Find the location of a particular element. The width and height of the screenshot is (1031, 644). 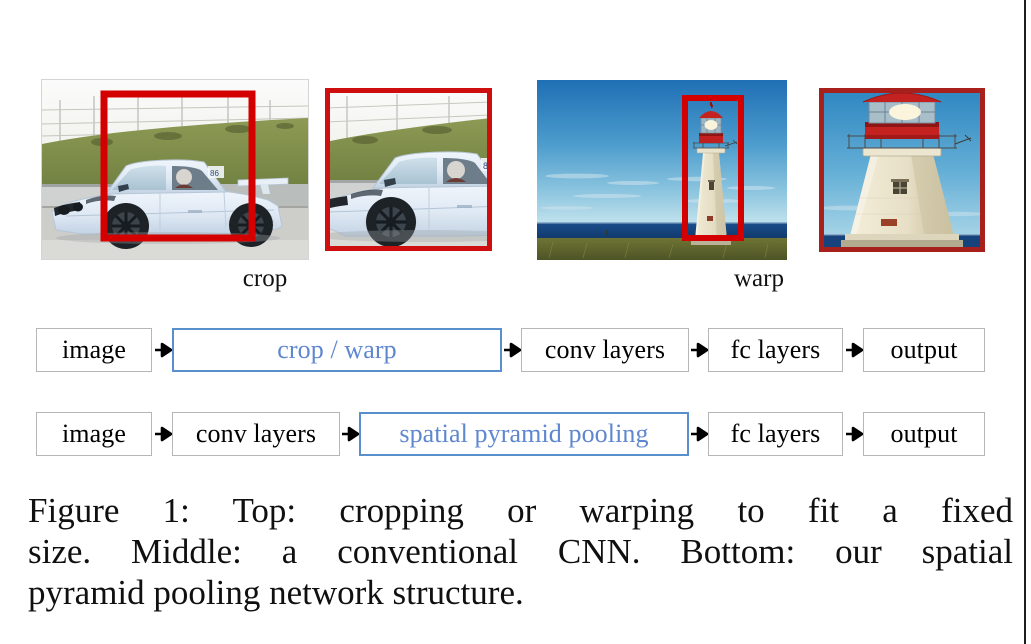

lighthouse-source-photo is located at coordinates (662, 170).